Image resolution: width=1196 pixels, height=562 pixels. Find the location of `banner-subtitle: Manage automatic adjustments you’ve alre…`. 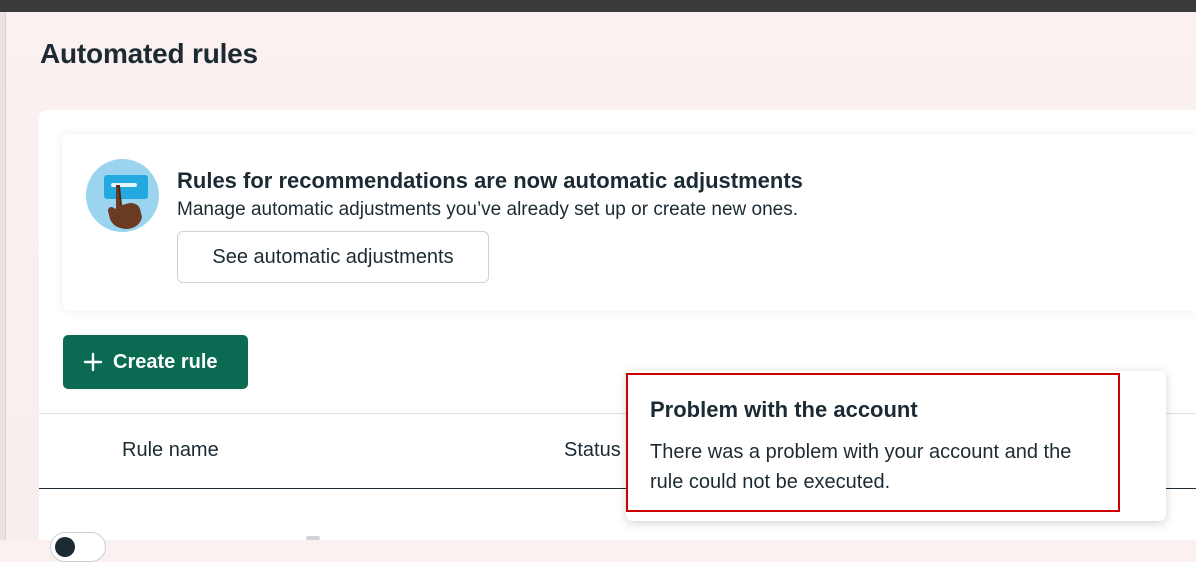

banner-subtitle: Manage automatic adjustments you’ve alre… is located at coordinates (488, 209).